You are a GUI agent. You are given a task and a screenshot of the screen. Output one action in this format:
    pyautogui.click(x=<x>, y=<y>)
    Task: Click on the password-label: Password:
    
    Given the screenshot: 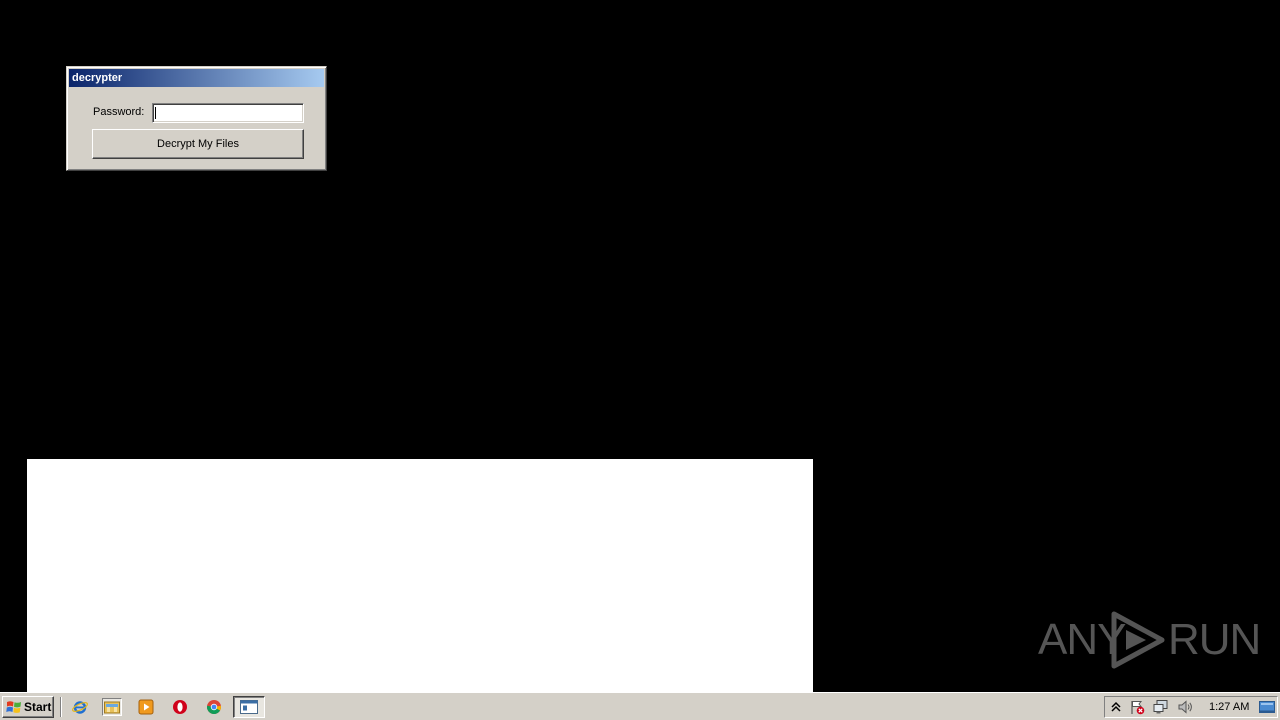 What is the action you would take?
    pyautogui.click(x=119, y=112)
    